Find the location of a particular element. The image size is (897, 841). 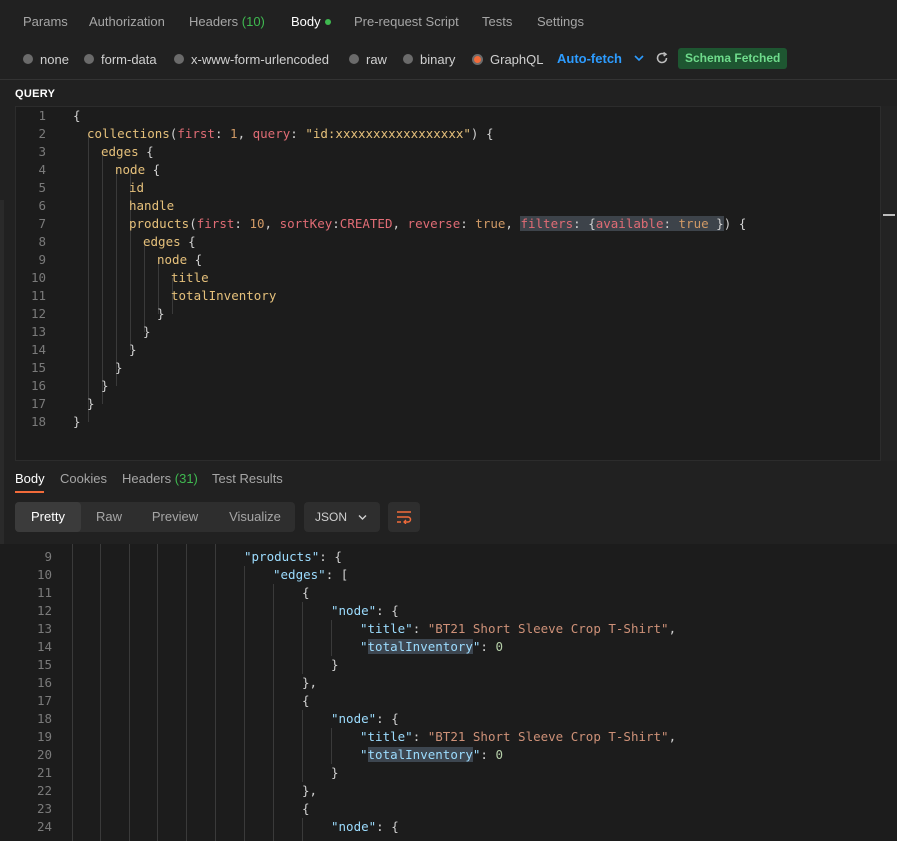

tab-cookies: Cookies is located at coordinates (83, 478).